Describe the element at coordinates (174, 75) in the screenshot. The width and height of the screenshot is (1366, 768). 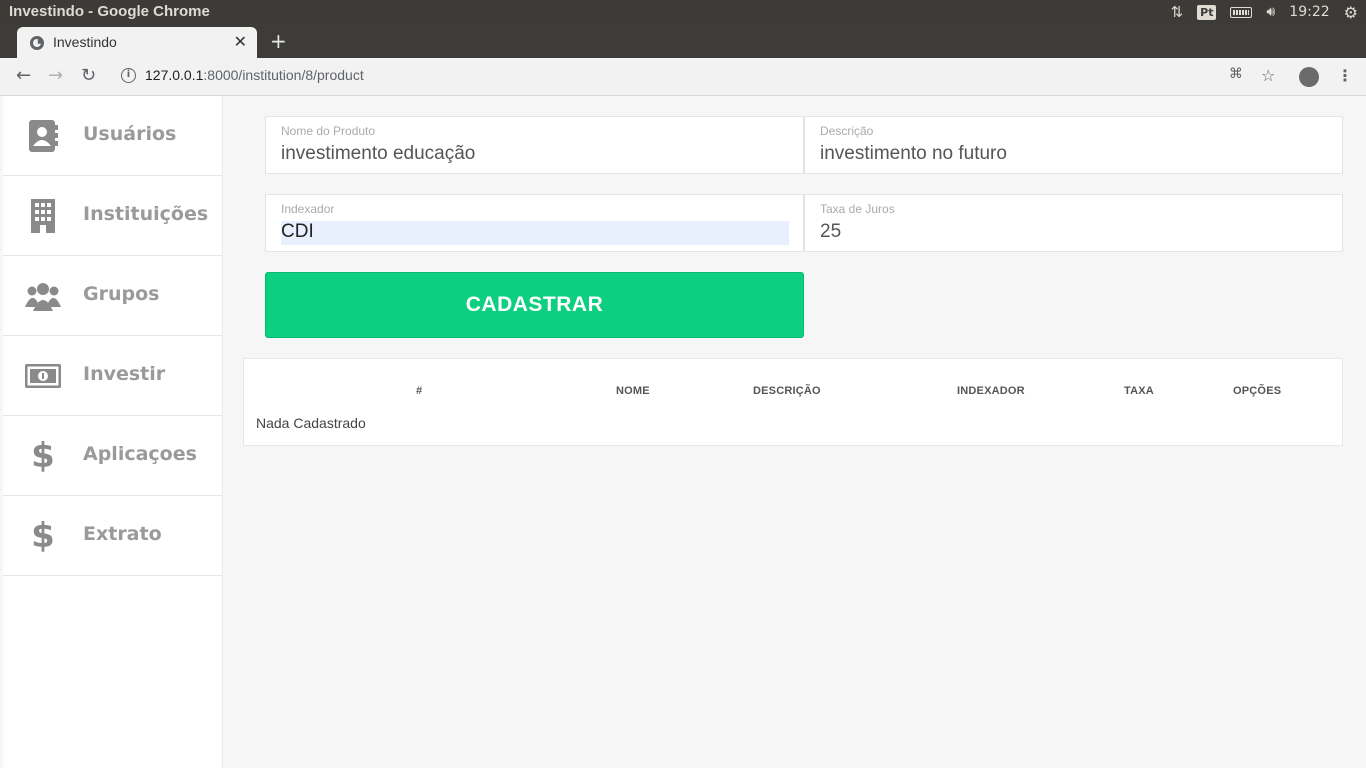
I see `url-host: 127.0.0.1` at that location.